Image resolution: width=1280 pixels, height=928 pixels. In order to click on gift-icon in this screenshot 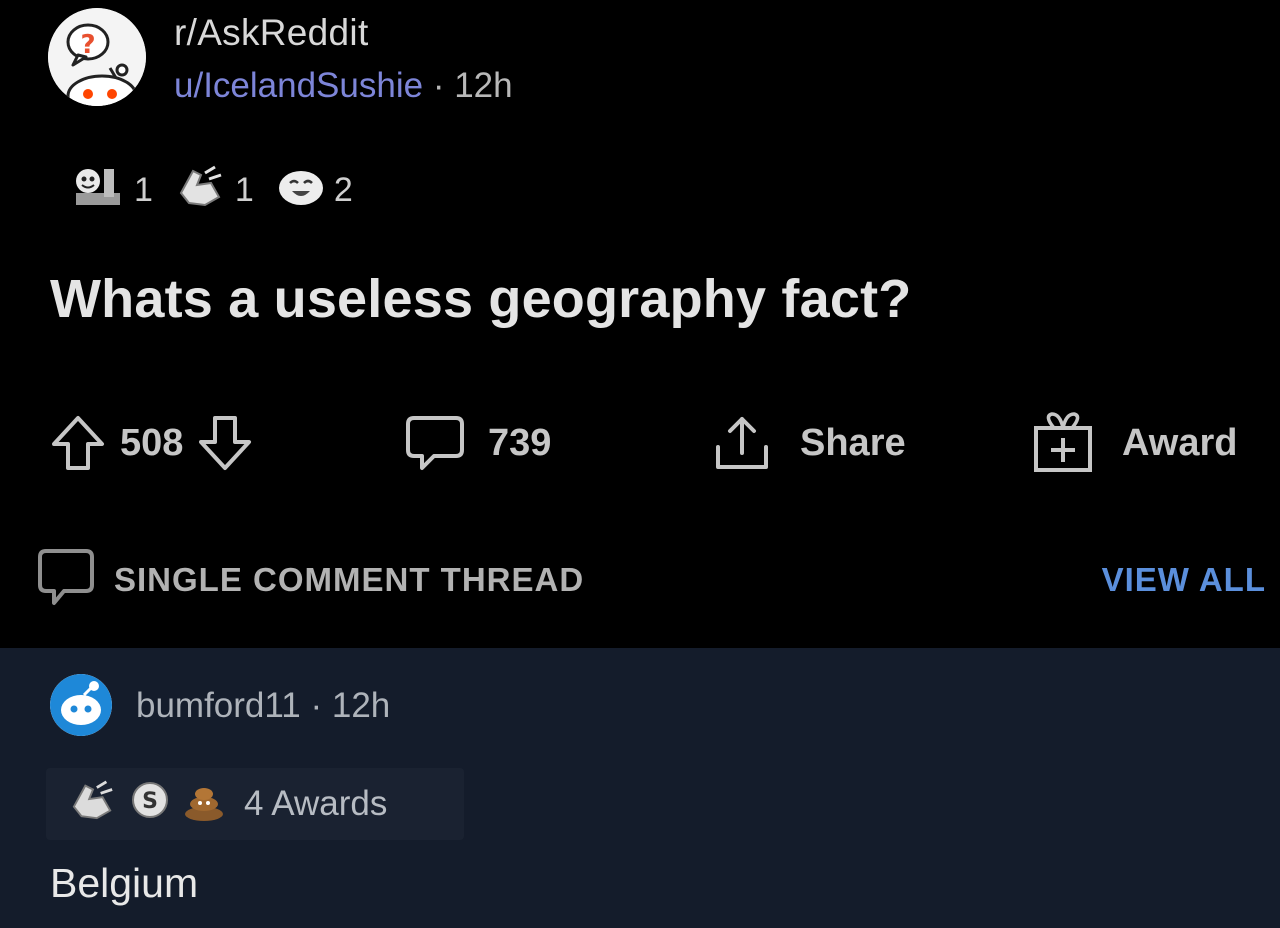, I will do `click(1063, 443)`.